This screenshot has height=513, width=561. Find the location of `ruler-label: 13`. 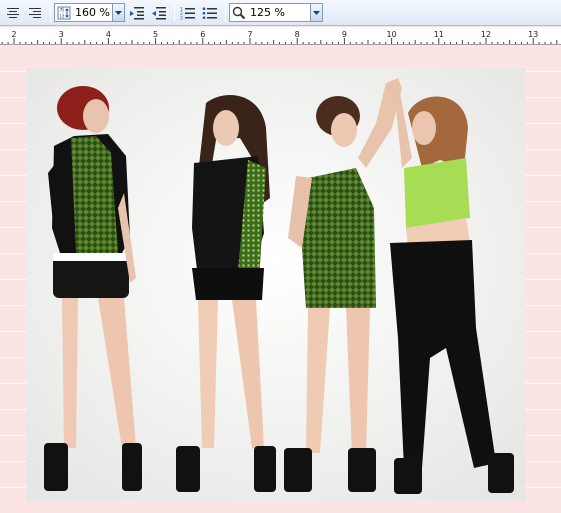

ruler-label: 13 is located at coordinates (533, 34).